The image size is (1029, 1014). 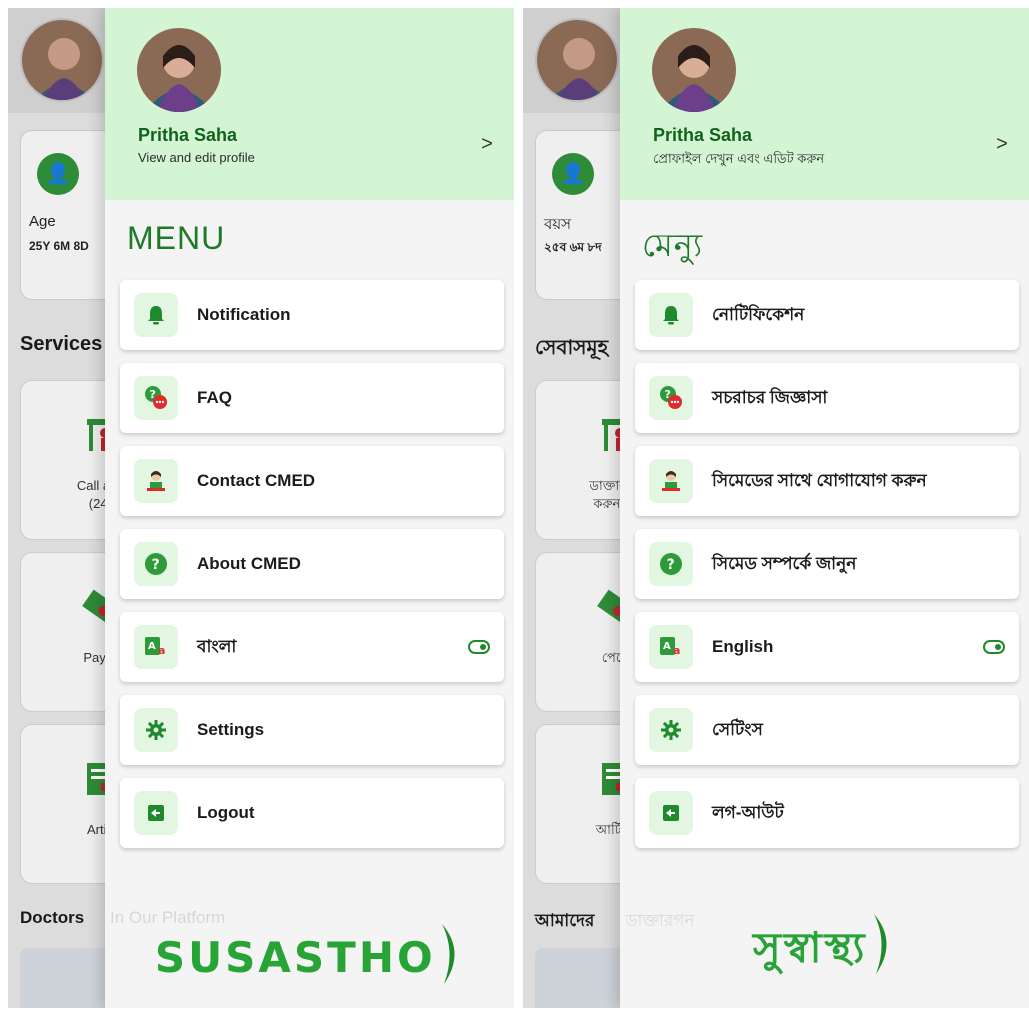 What do you see at coordinates (737, 729) in the screenshot?
I see `menu-item-label: সেটিংস` at bounding box center [737, 729].